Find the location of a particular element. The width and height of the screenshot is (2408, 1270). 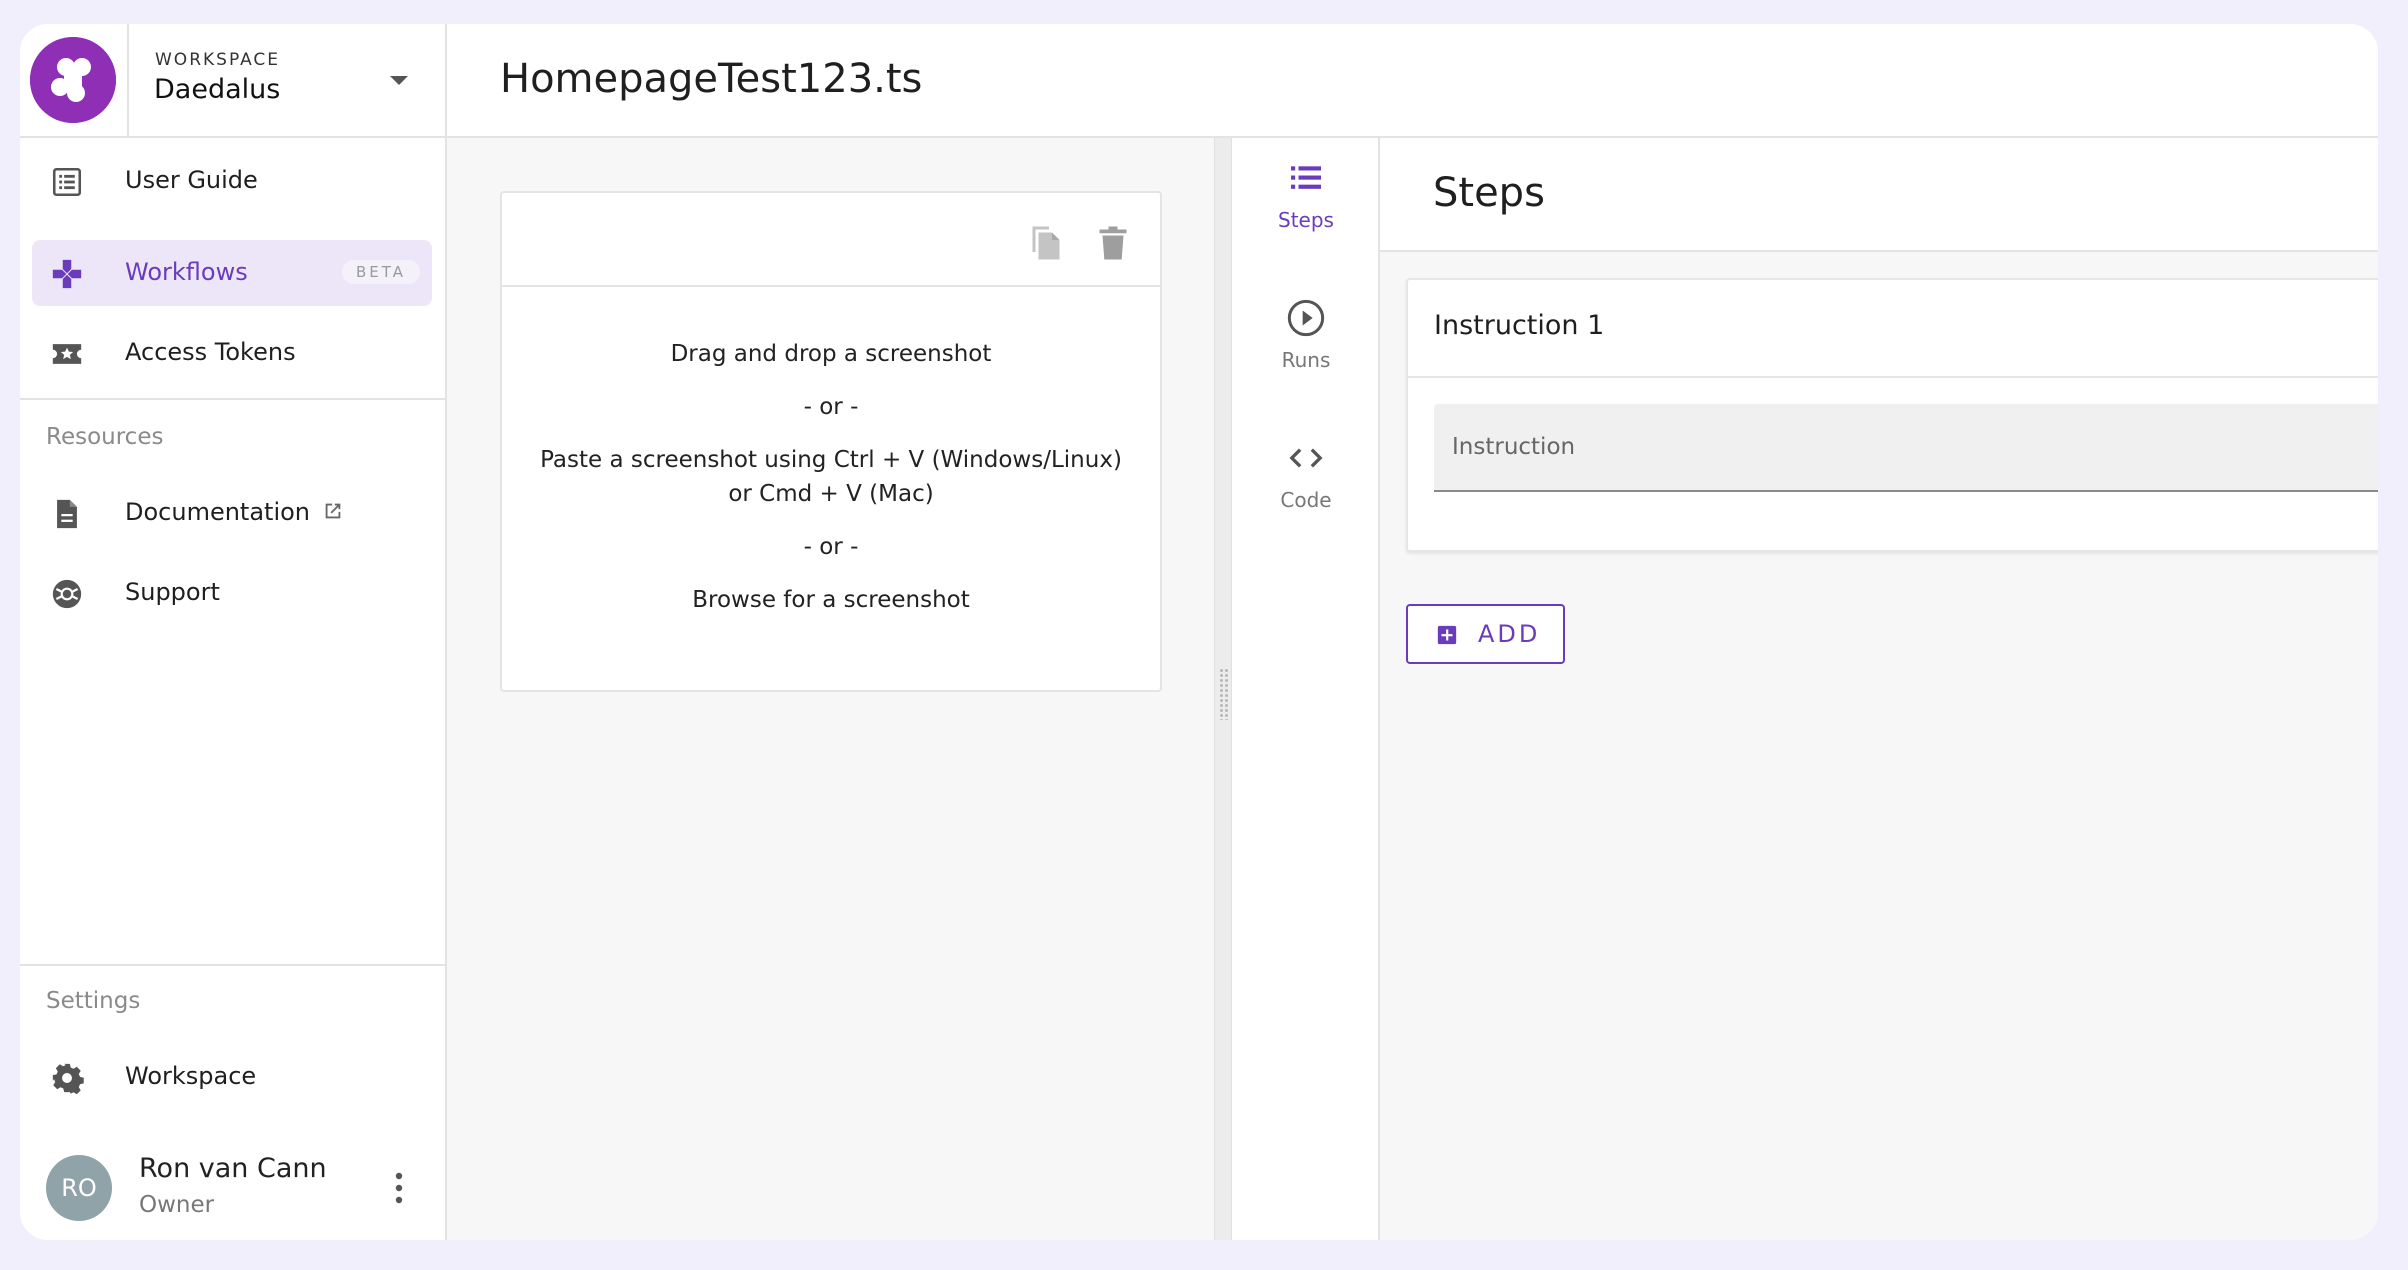

play-circle-icon is located at coordinates (1306, 318).